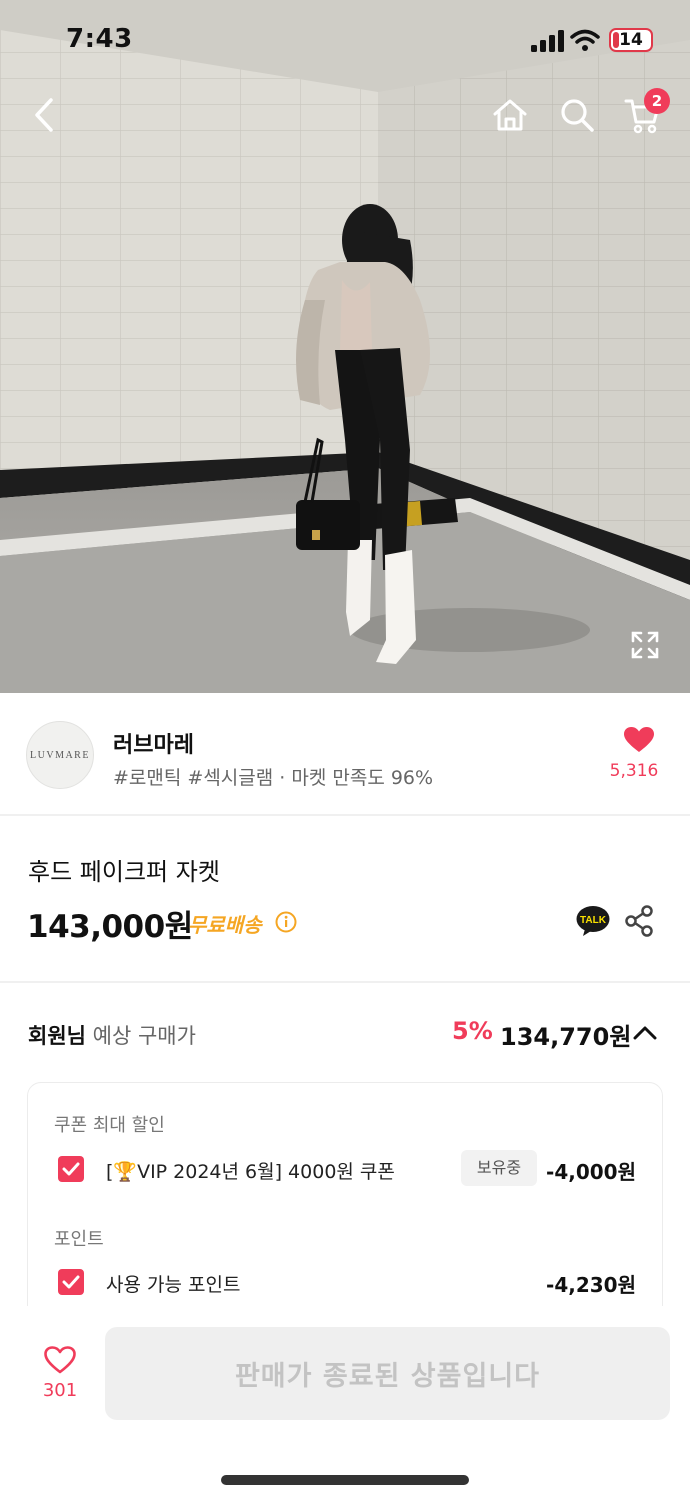 Image resolution: width=690 pixels, height=1500 pixels. I want to click on store-name: 러브마레, so click(153, 743).